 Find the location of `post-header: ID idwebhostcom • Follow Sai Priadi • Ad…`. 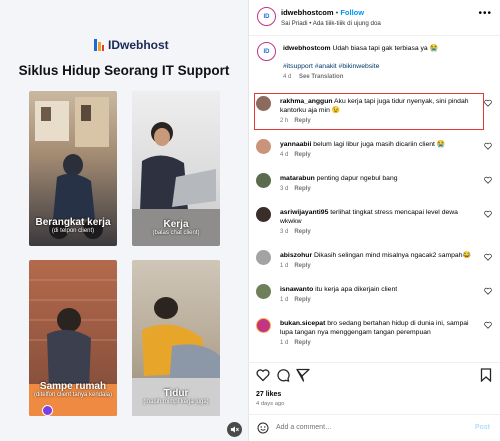

post-header: ID idwebhostcom • Follow Sai Priadi • Ad… is located at coordinates (374, 18).